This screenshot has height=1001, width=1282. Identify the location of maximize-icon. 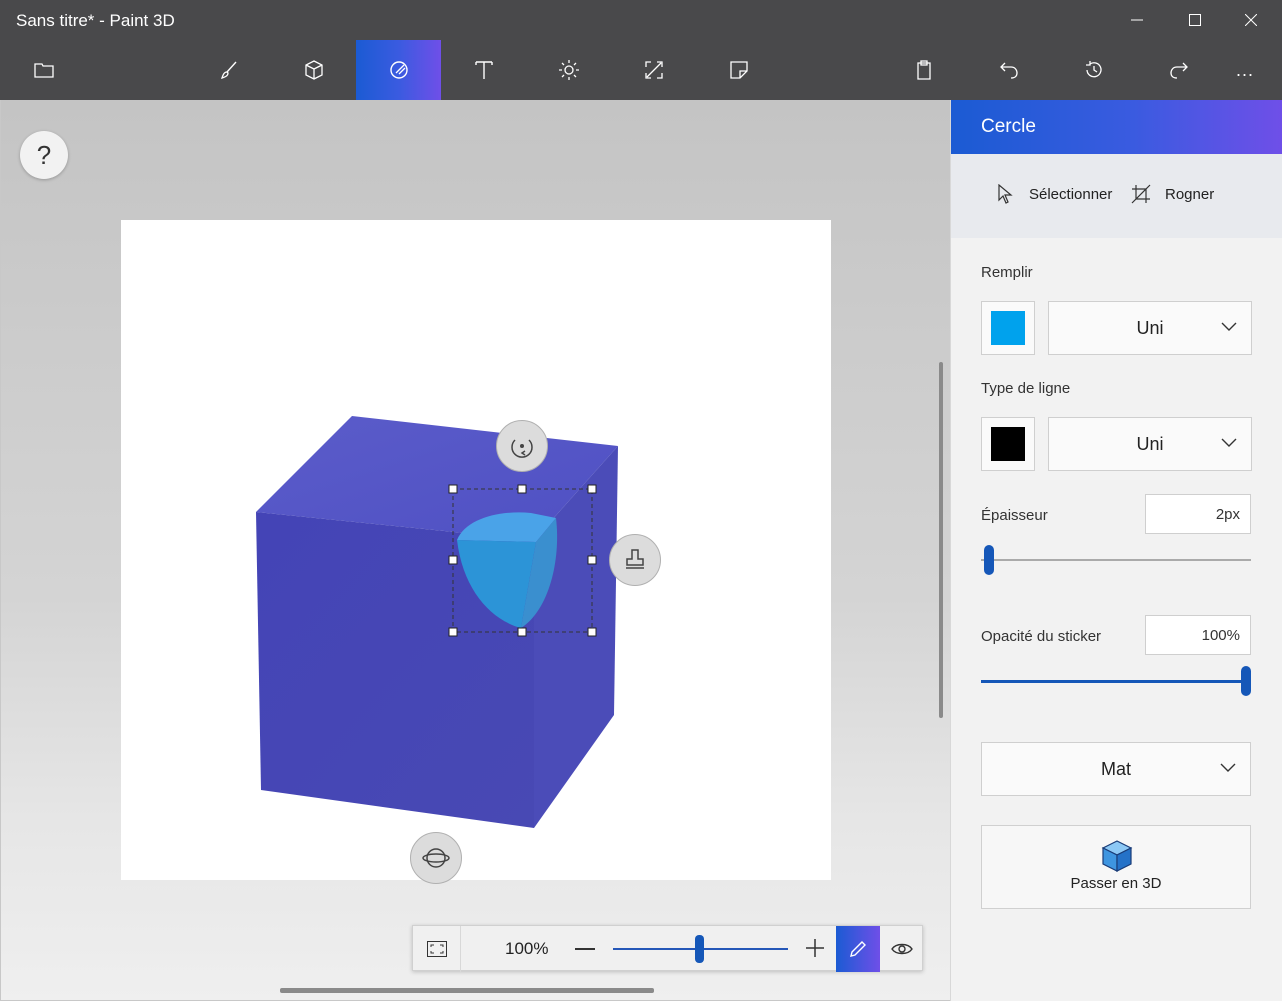
(1195, 20).